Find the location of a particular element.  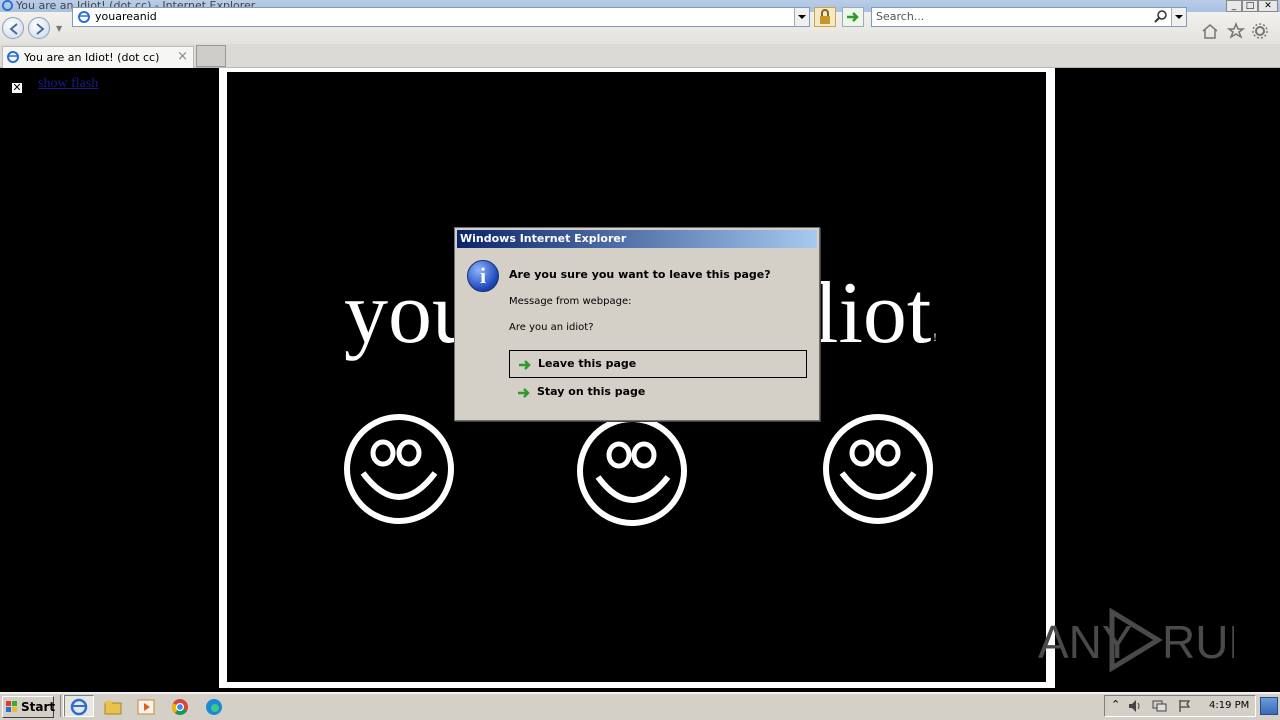

exclaim-mark: ! is located at coordinates (935, 337).